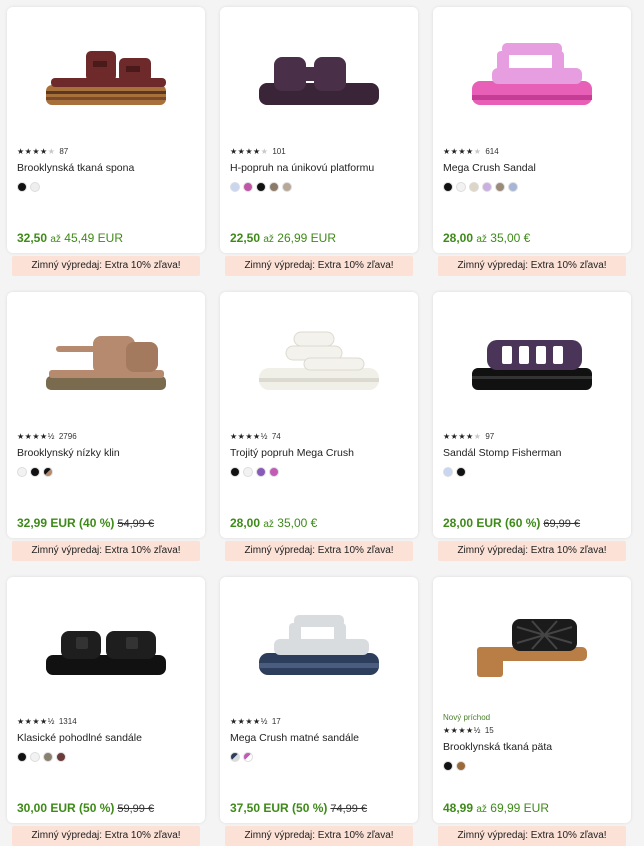 The width and height of the screenshot is (644, 846). I want to click on product-name: H-popruh na únikovú platformu, so click(320, 168).